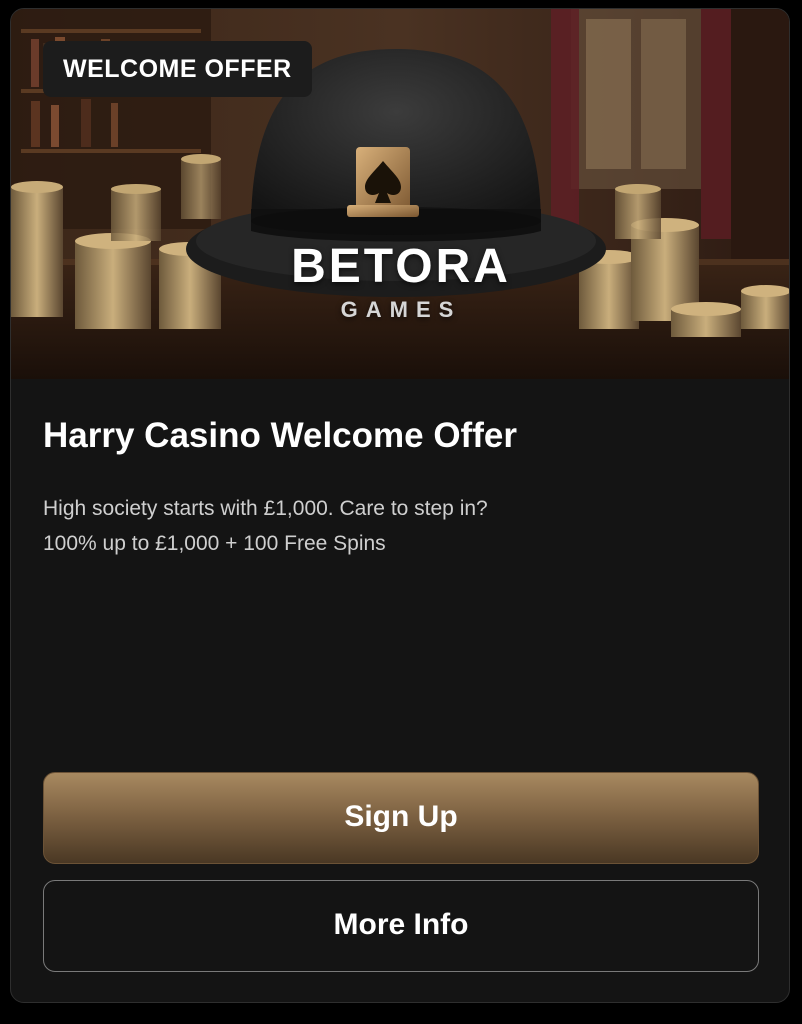 The image size is (802, 1024). I want to click on more-info-button: More Info, so click(401, 926).